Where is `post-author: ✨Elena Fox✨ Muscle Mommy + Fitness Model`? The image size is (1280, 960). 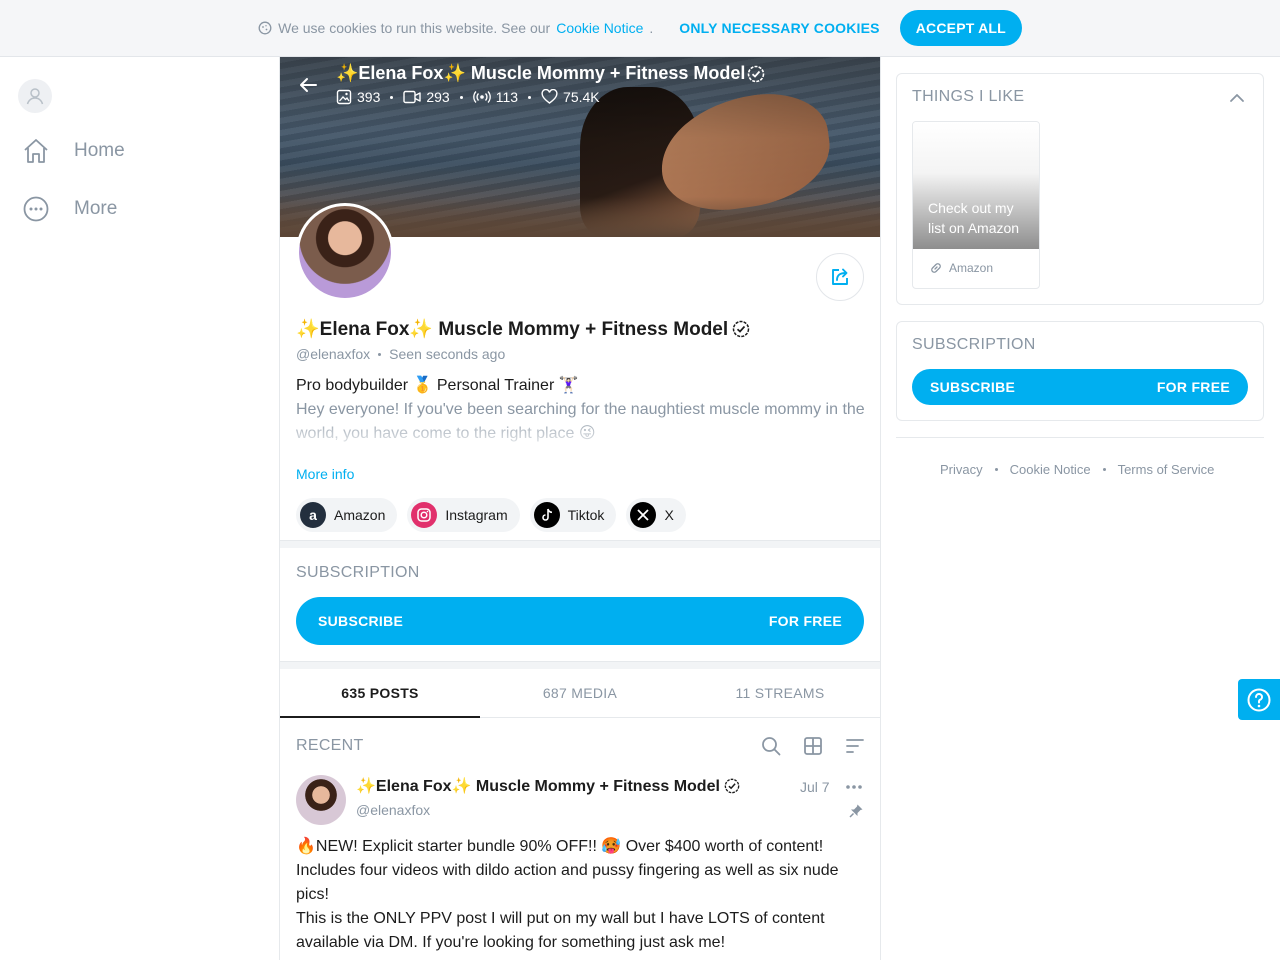
post-author: ✨Elena Fox✨ Muscle Mommy + Fitness Model is located at coordinates (548, 786).